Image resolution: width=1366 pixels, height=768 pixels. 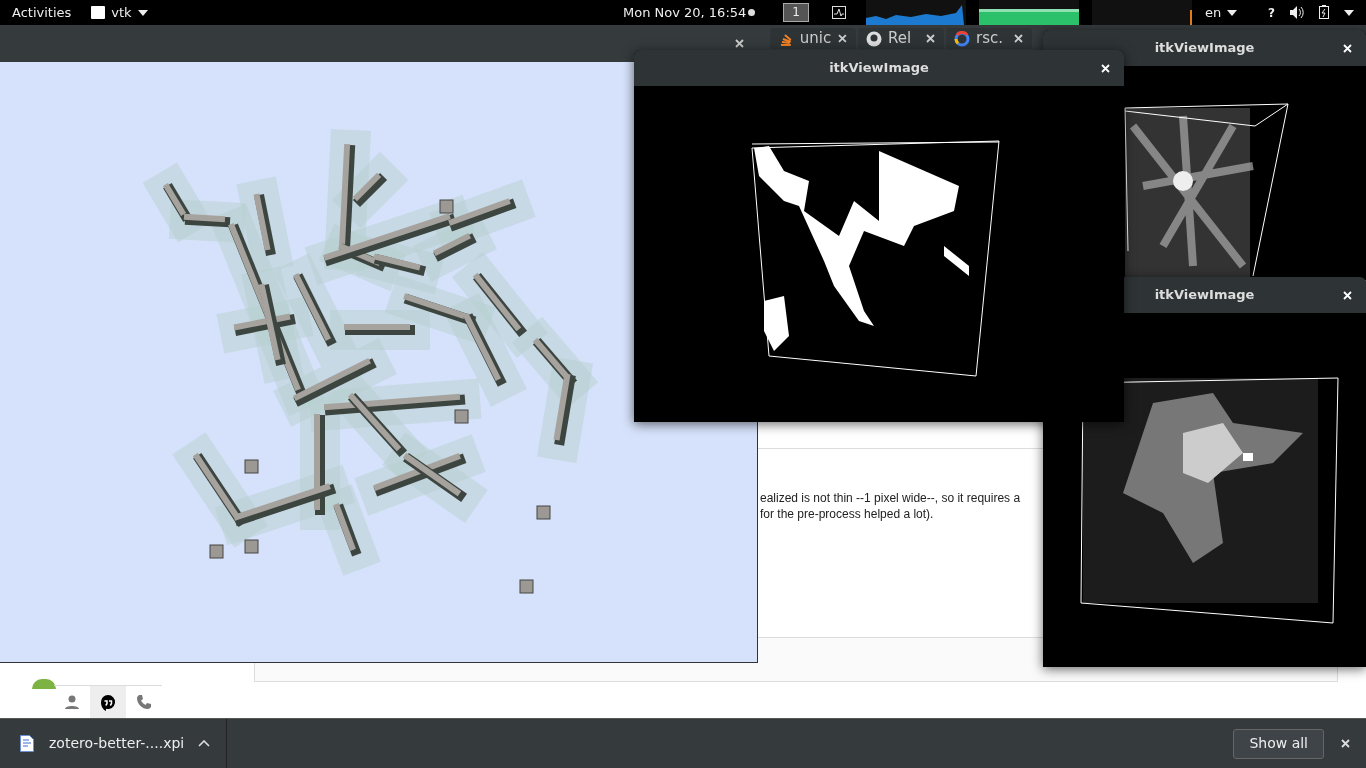 I want to click on help-icon: ?, so click(x=1271, y=12).